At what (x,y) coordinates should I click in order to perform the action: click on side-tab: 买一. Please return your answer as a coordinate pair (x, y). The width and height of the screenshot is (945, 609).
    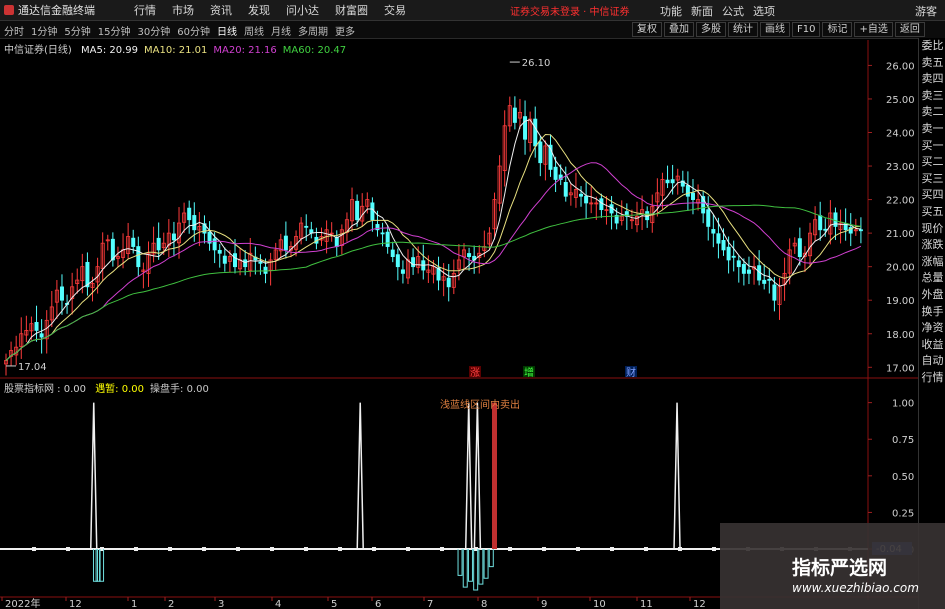
    Looking at the image, I should click on (932, 146).